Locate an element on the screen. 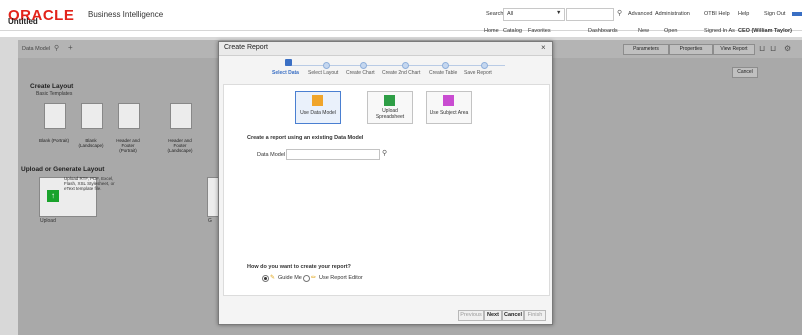 The height and width of the screenshot is (335, 802). template-blank-landscape is located at coordinates (92, 116).